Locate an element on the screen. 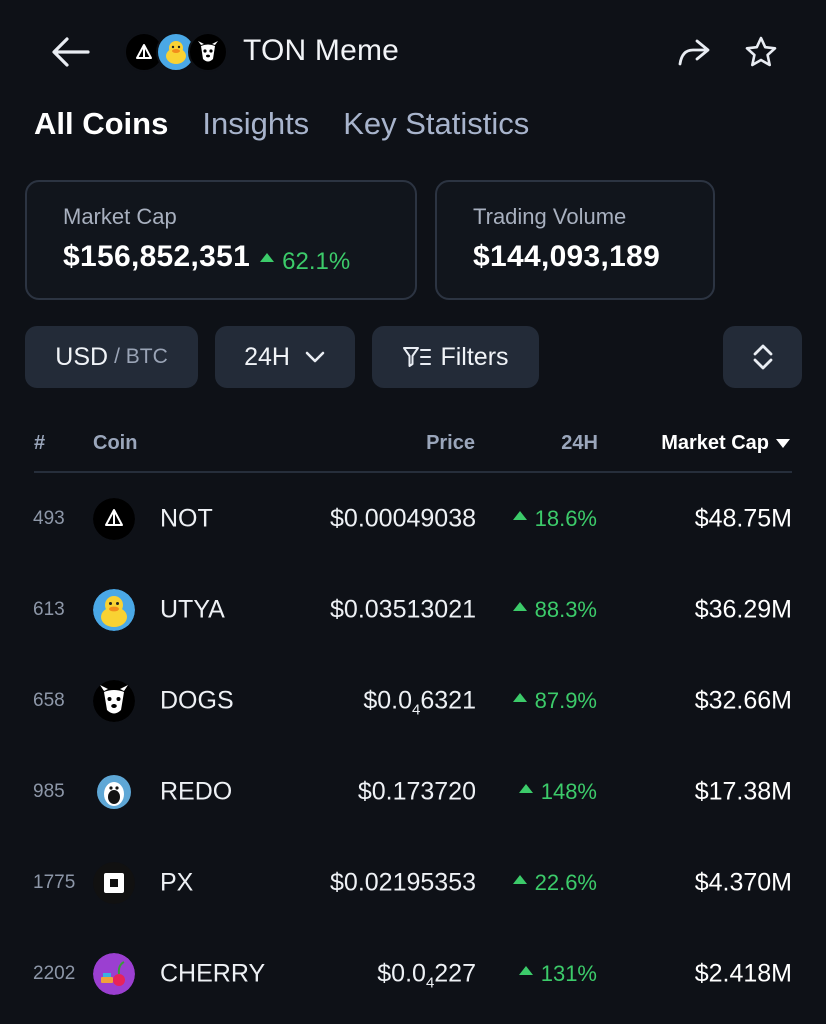 The width and height of the screenshot is (826, 1024). coin-change: 87.9% is located at coordinates (554, 701).